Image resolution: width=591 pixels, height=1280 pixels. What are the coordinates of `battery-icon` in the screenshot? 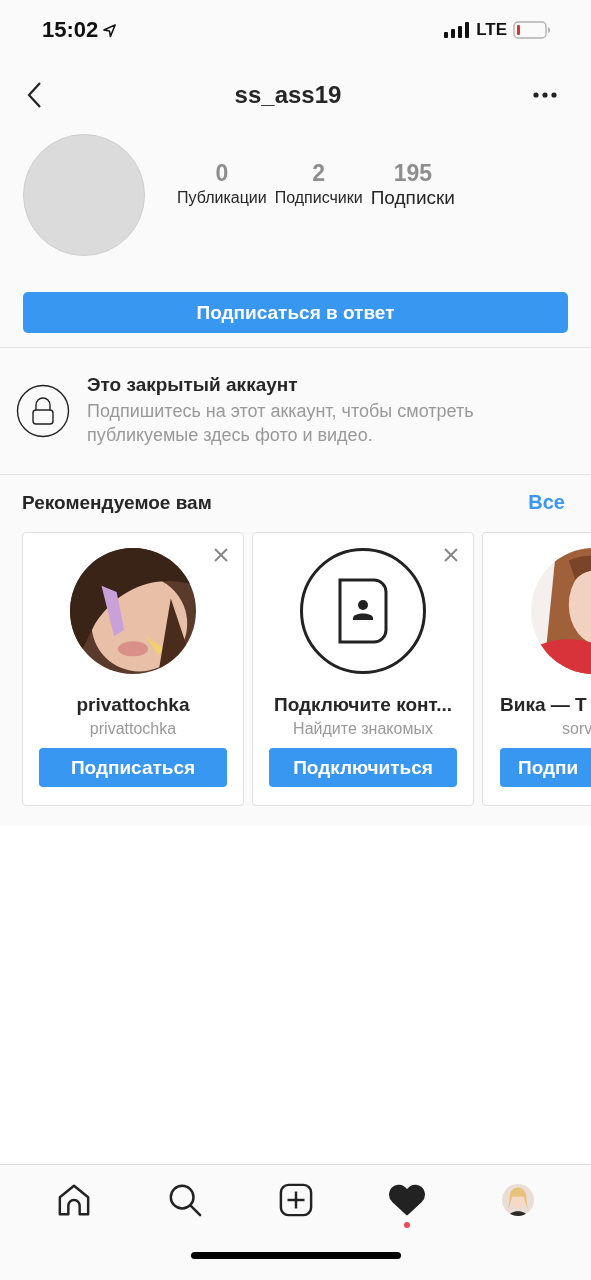 It's located at (532, 30).